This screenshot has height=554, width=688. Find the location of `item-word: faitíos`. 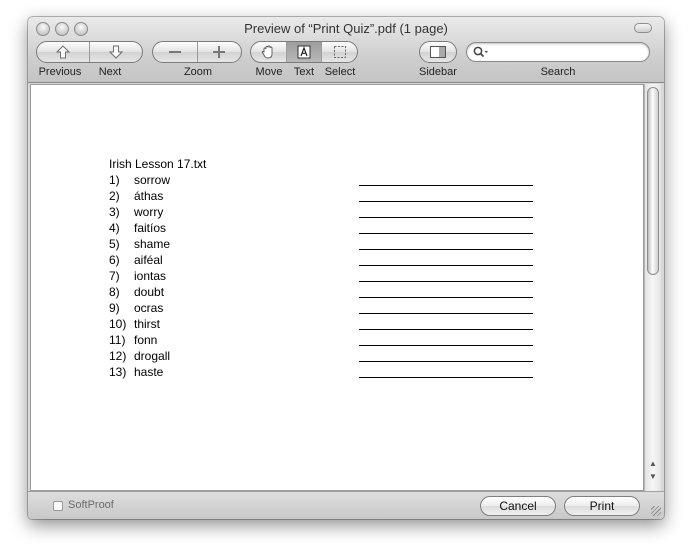

item-word: faitíos is located at coordinates (150, 228).